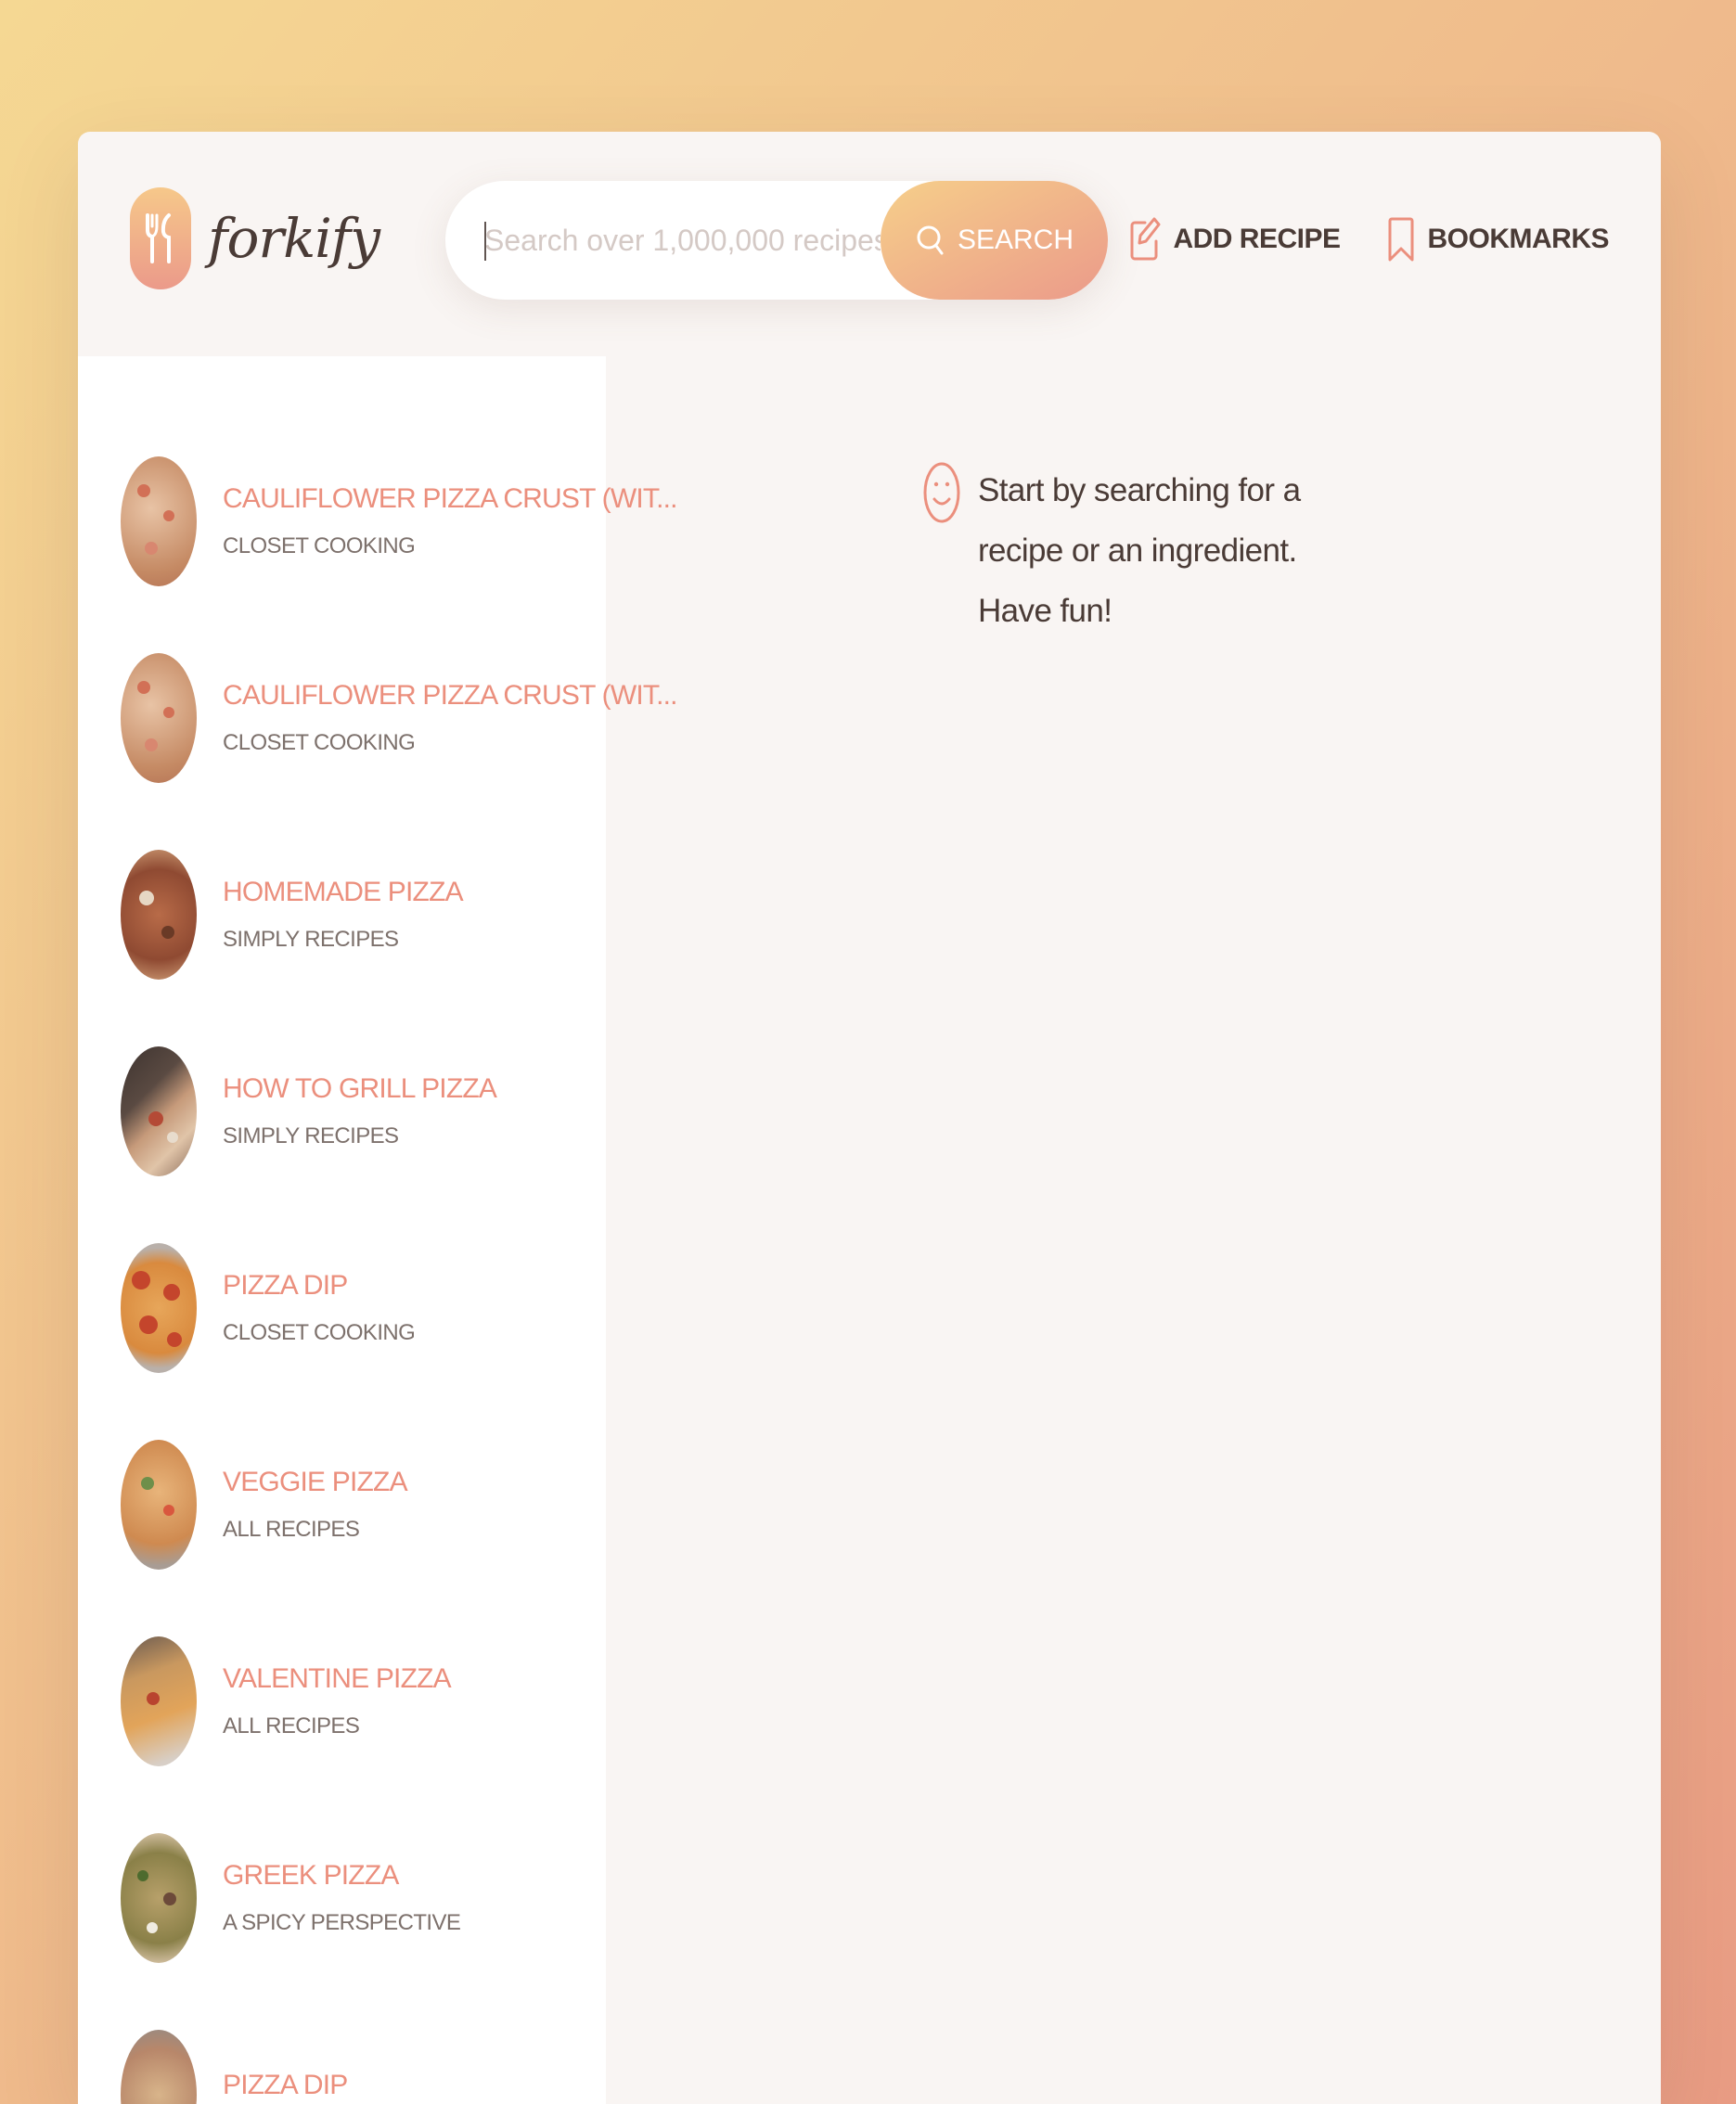  Describe the element at coordinates (1016, 240) in the screenshot. I see `search-button-label: Search` at that location.